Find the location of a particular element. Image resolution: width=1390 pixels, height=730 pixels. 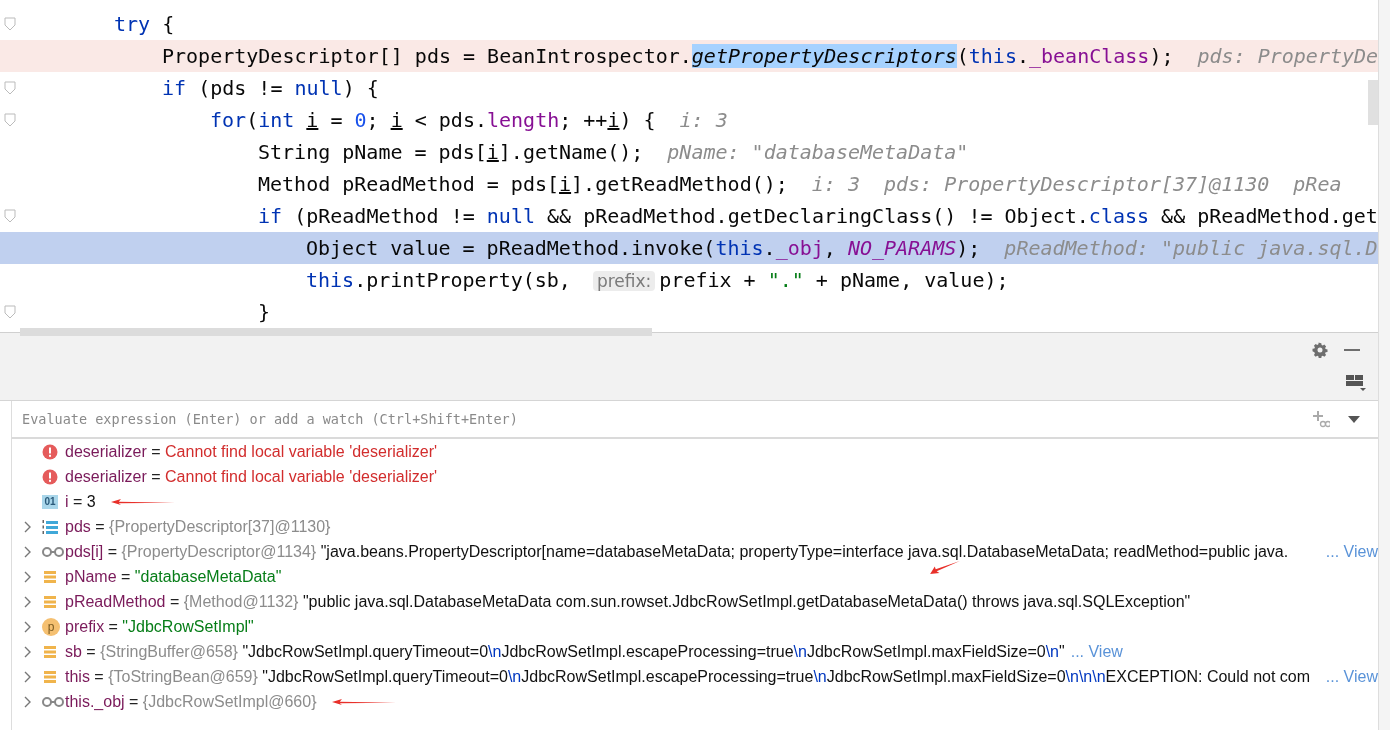

variable-value: pReadMethod = {Method@1132} "public java.sql.DatabaseMetaData com.sun.rowset.JdbcRowSetImpl.getDatabaseMetaData() throws java.sql.SQLException" is located at coordinates (628, 601).